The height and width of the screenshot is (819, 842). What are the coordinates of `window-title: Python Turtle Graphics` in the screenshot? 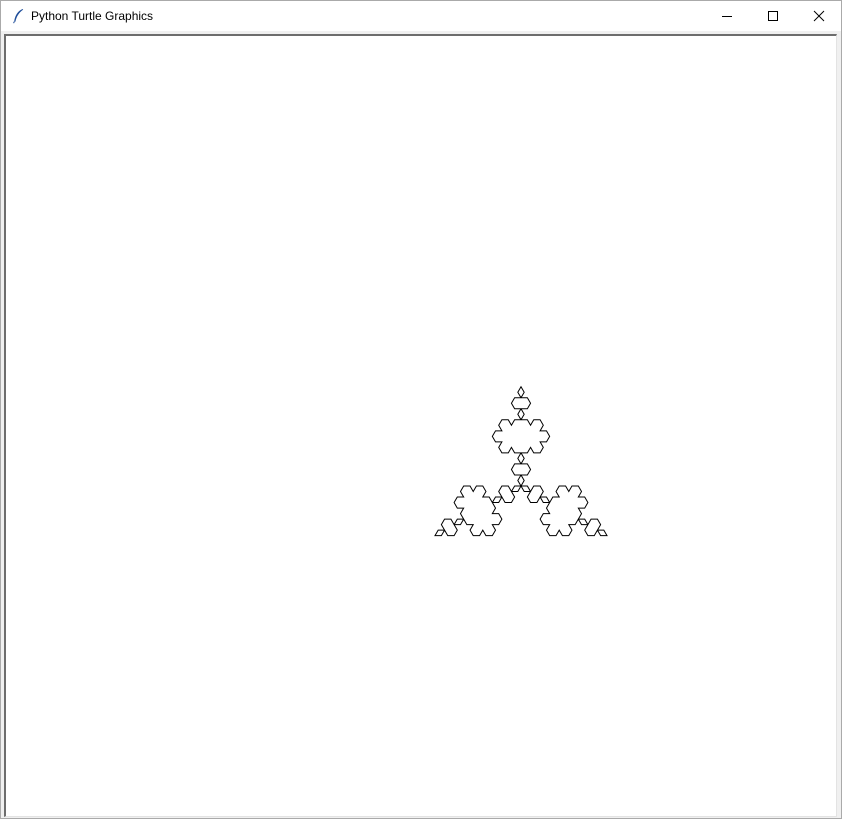 It's located at (92, 16).